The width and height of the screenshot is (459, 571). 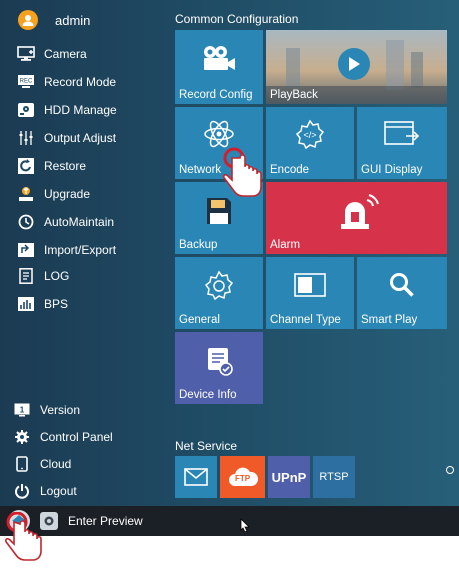 I want to click on sidebar-item-log: LOG, so click(x=85, y=276).